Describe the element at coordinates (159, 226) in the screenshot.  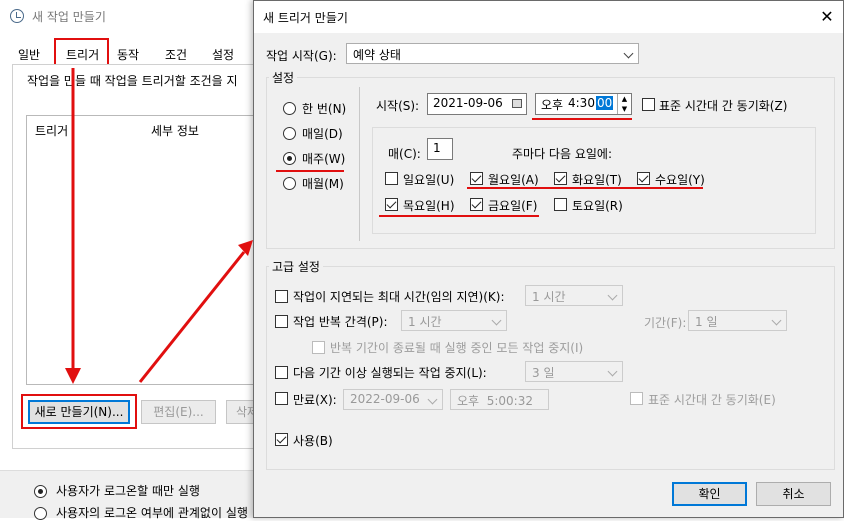
I see `annotation-arrows` at that location.